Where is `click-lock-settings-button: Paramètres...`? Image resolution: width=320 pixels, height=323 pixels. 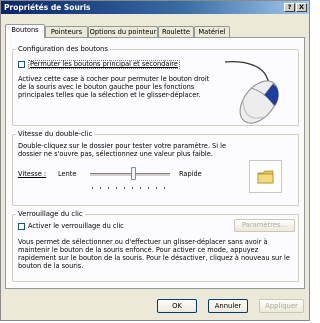
click-lock-settings-button: Paramètres... is located at coordinates (264, 225).